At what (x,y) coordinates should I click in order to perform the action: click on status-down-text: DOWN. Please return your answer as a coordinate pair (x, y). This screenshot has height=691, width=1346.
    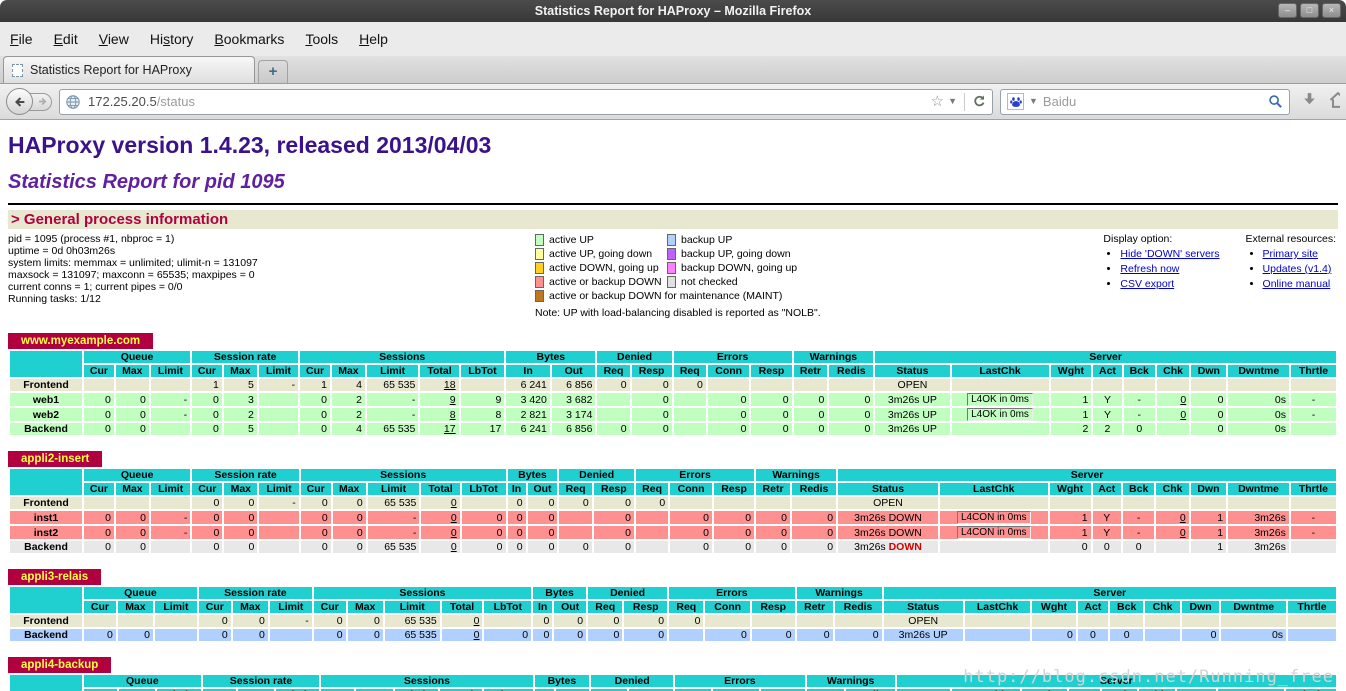
    Looking at the image, I should click on (905, 547).